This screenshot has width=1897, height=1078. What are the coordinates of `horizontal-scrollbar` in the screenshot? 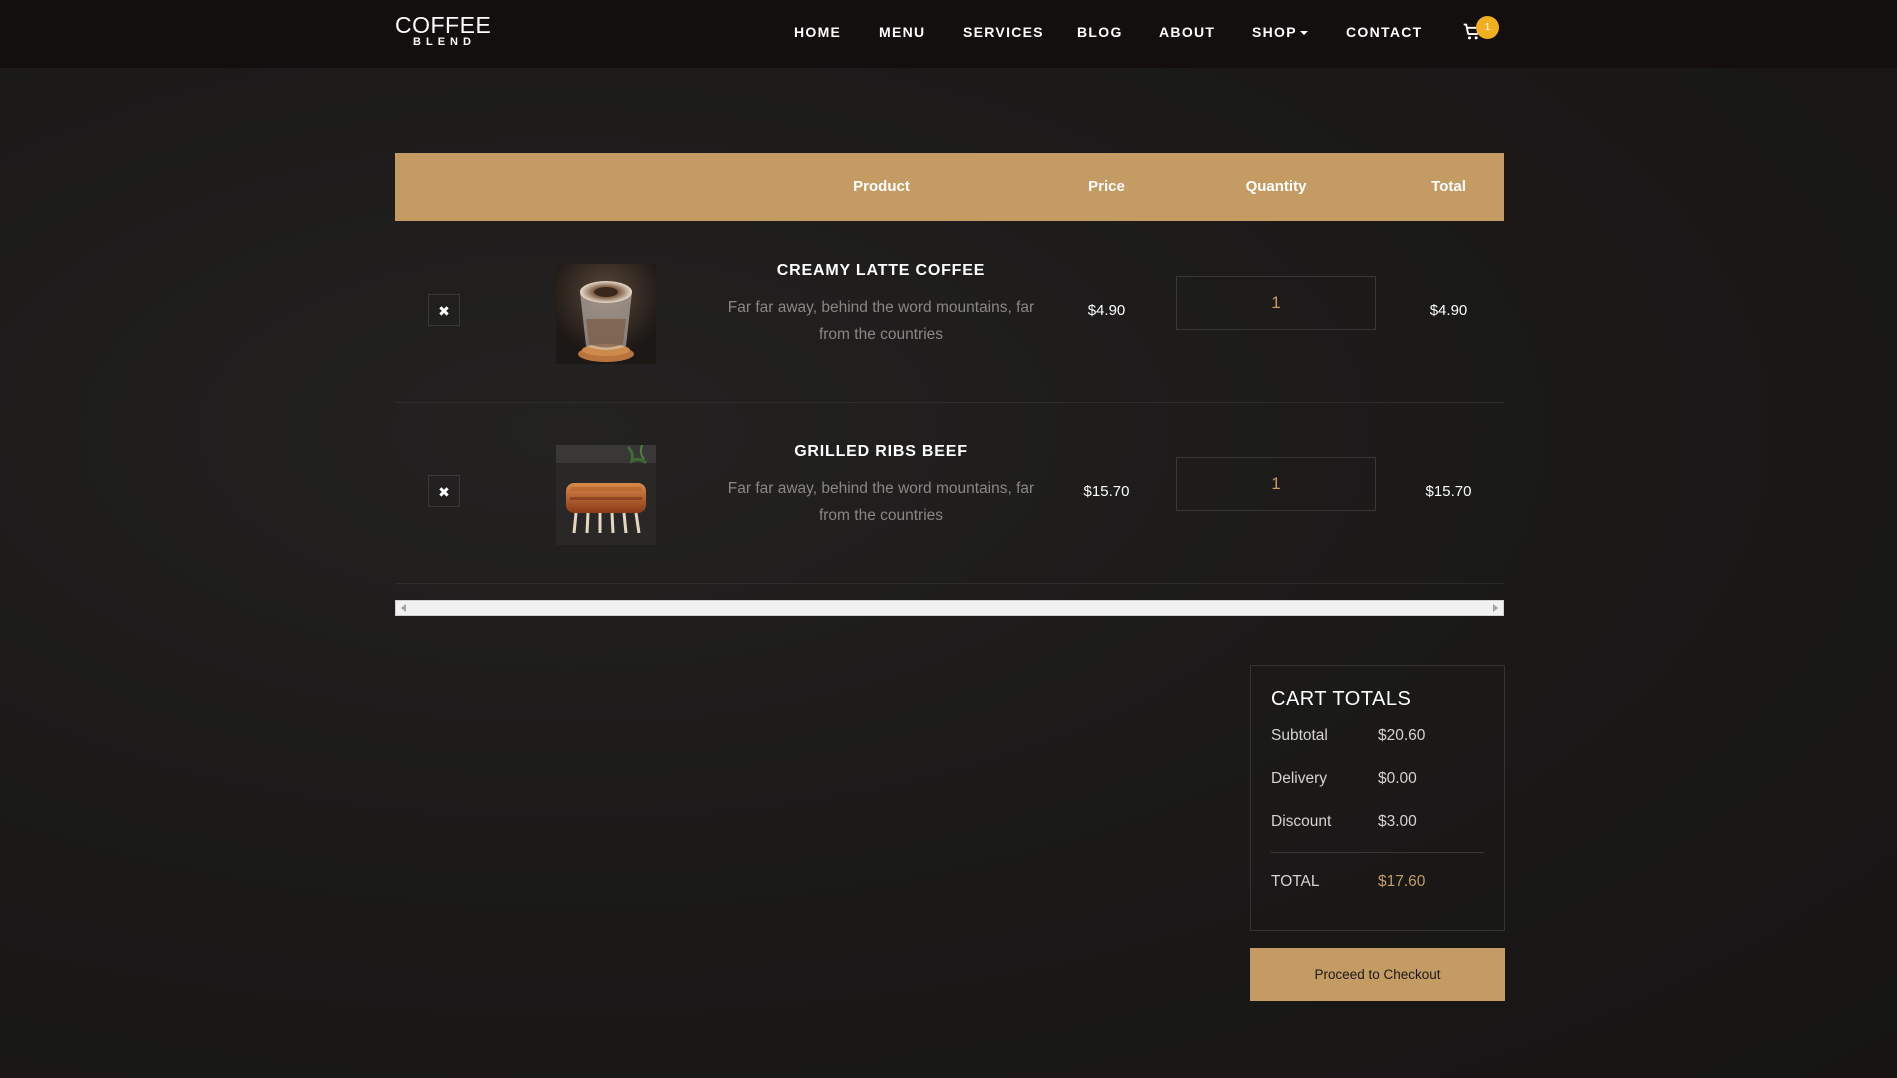 It's located at (949, 608).